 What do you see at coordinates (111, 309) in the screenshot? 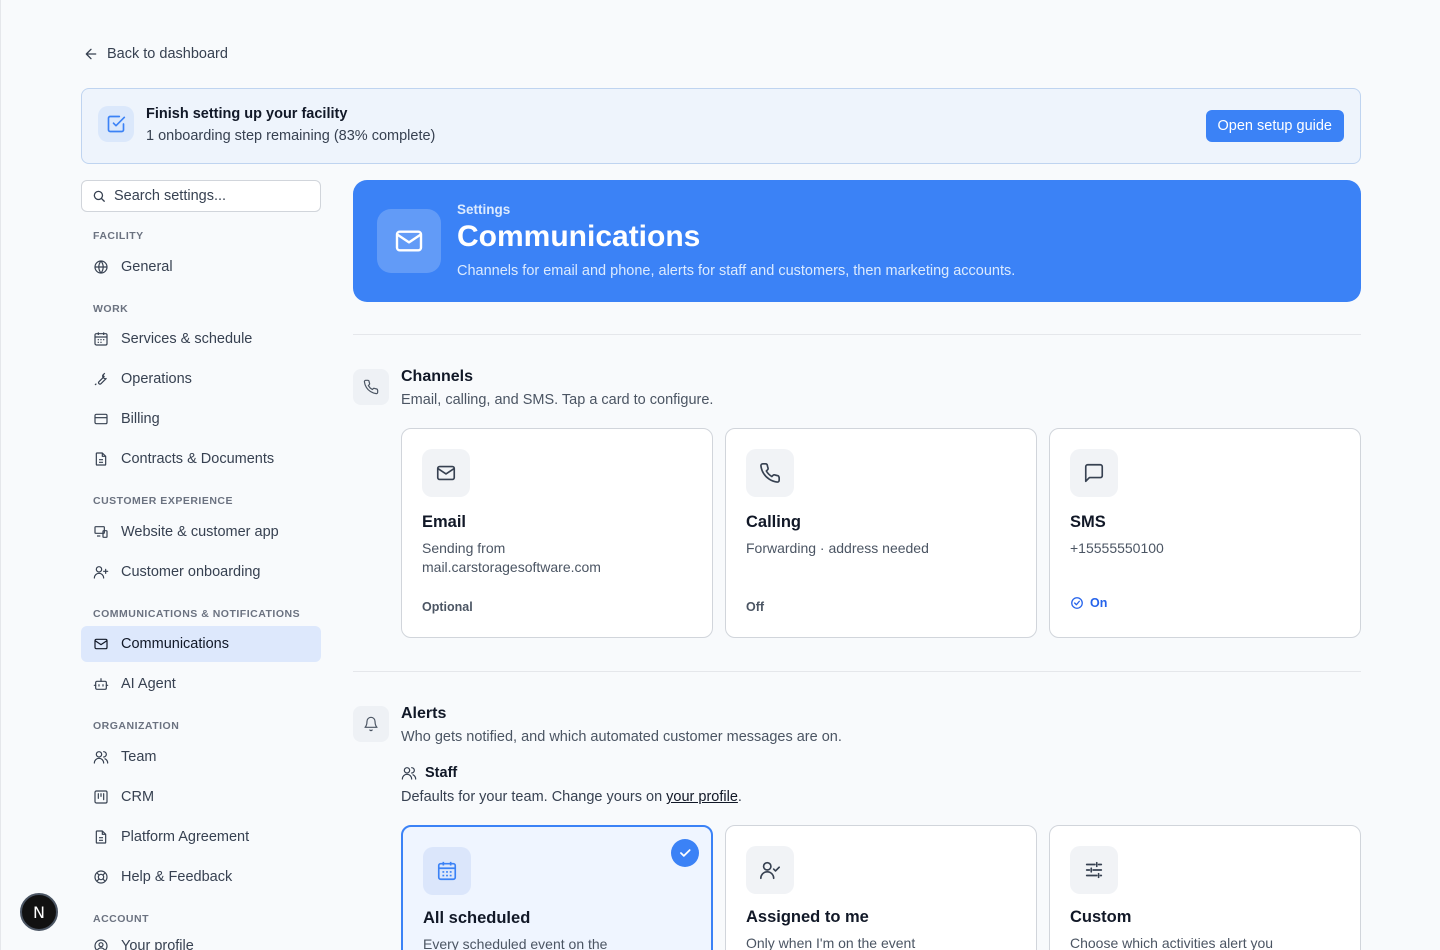
I see `nav-section-work: WORK` at bounding box center [111, 309].